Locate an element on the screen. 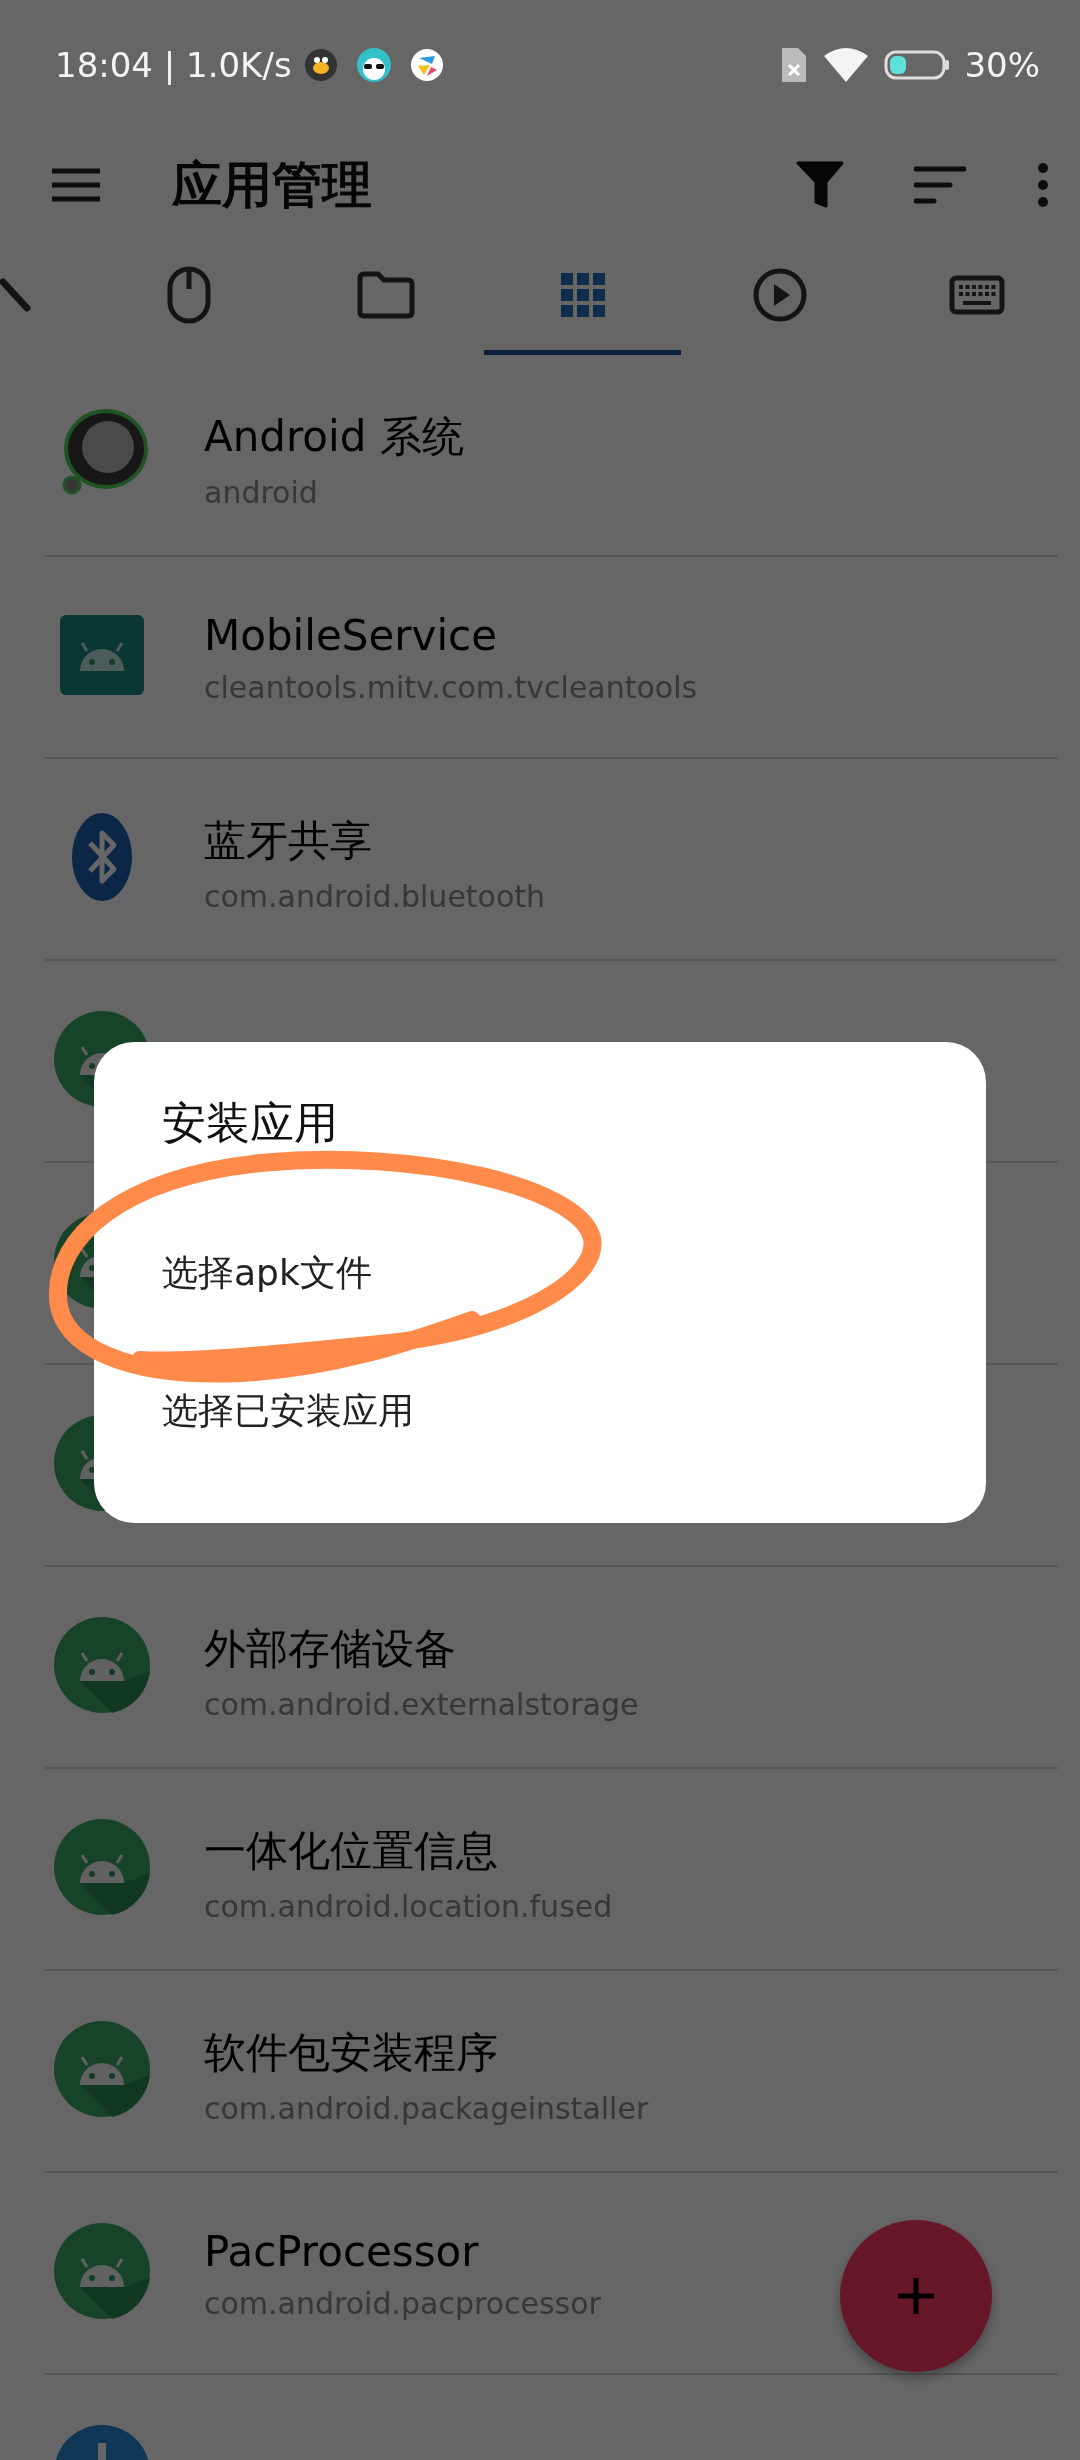 The height and width of the screenshot is (2460, 1080). dialog-option: 选择已安装应用 is located at coordinates (540, 1411).